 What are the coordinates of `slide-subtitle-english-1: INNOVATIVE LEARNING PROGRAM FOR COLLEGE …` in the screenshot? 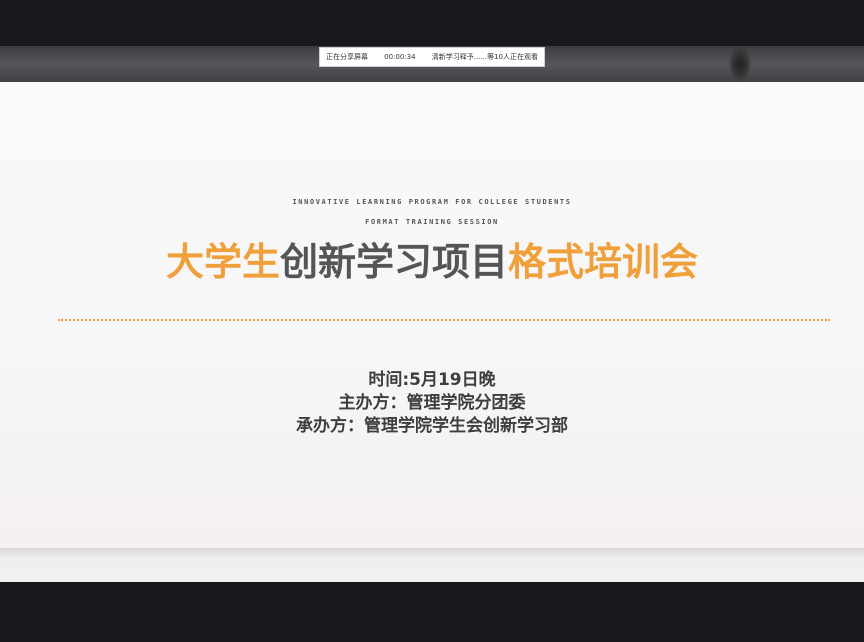 It's located at (432, 202).